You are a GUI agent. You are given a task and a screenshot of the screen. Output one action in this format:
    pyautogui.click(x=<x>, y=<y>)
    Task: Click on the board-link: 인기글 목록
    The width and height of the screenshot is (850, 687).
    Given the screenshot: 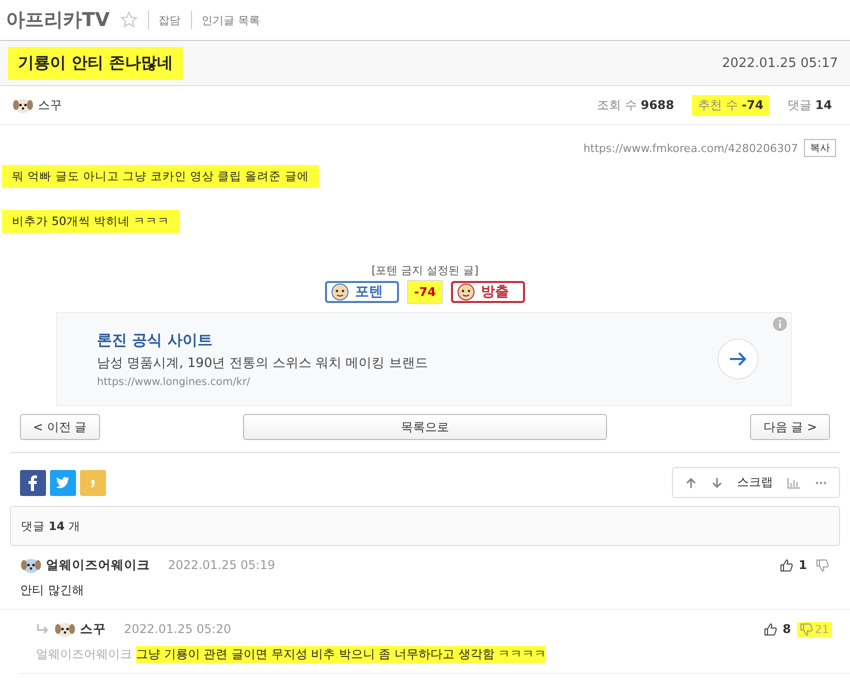 What is the action you would take?
    pyautogui.click(x=231, y=20)
    